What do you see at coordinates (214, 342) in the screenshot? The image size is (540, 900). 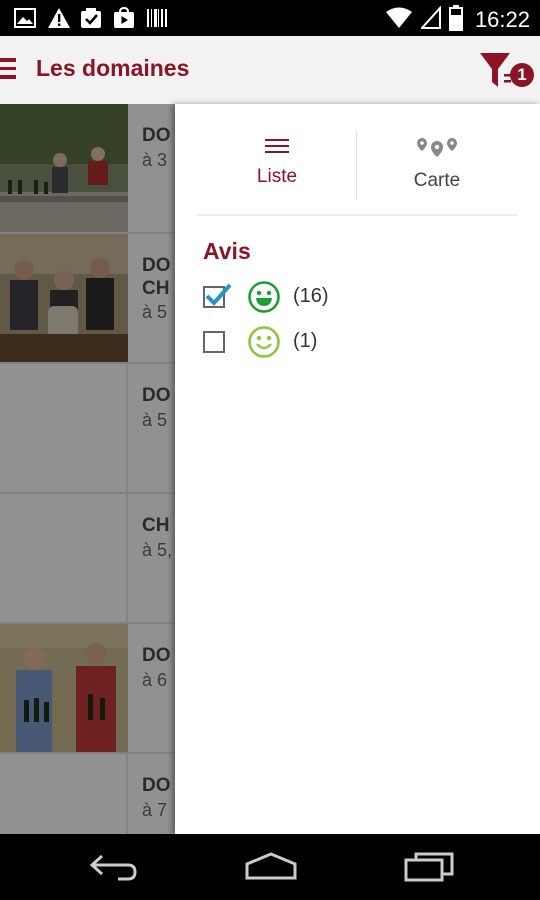 I see `checkbox-unchecked` at bounding box center [214, 342].